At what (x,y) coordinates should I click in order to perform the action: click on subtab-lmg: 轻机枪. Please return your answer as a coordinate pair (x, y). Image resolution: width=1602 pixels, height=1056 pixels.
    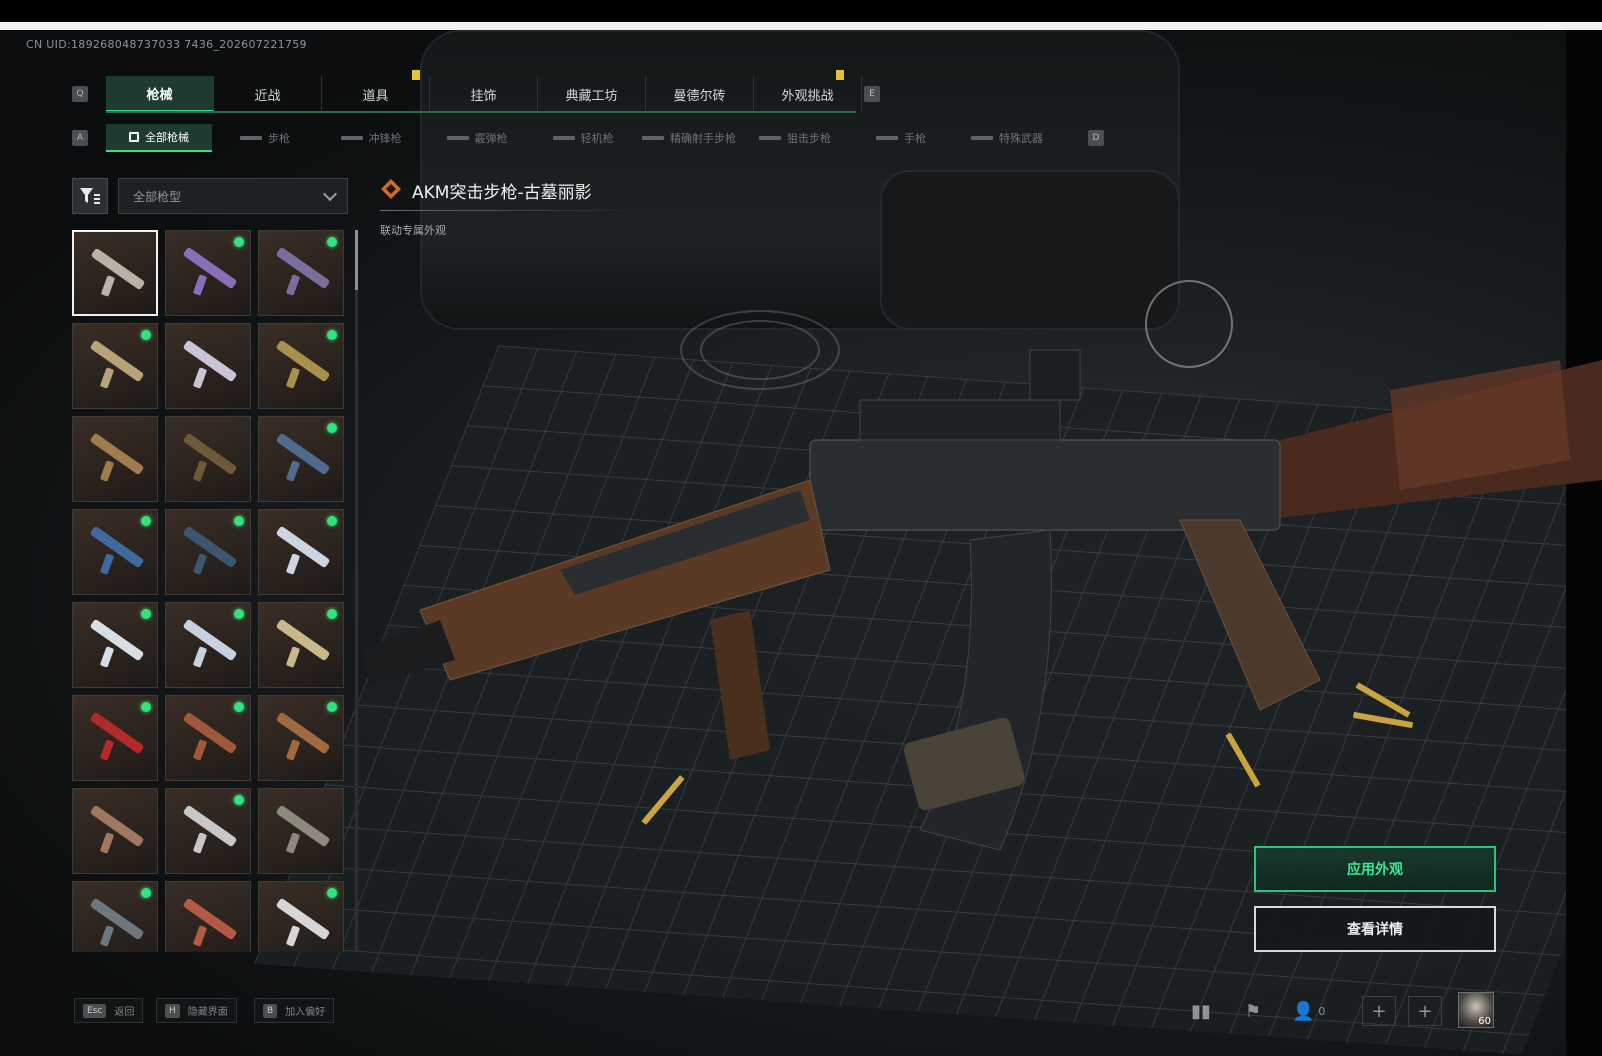
    Looking at the image, I should click on (583, 138).